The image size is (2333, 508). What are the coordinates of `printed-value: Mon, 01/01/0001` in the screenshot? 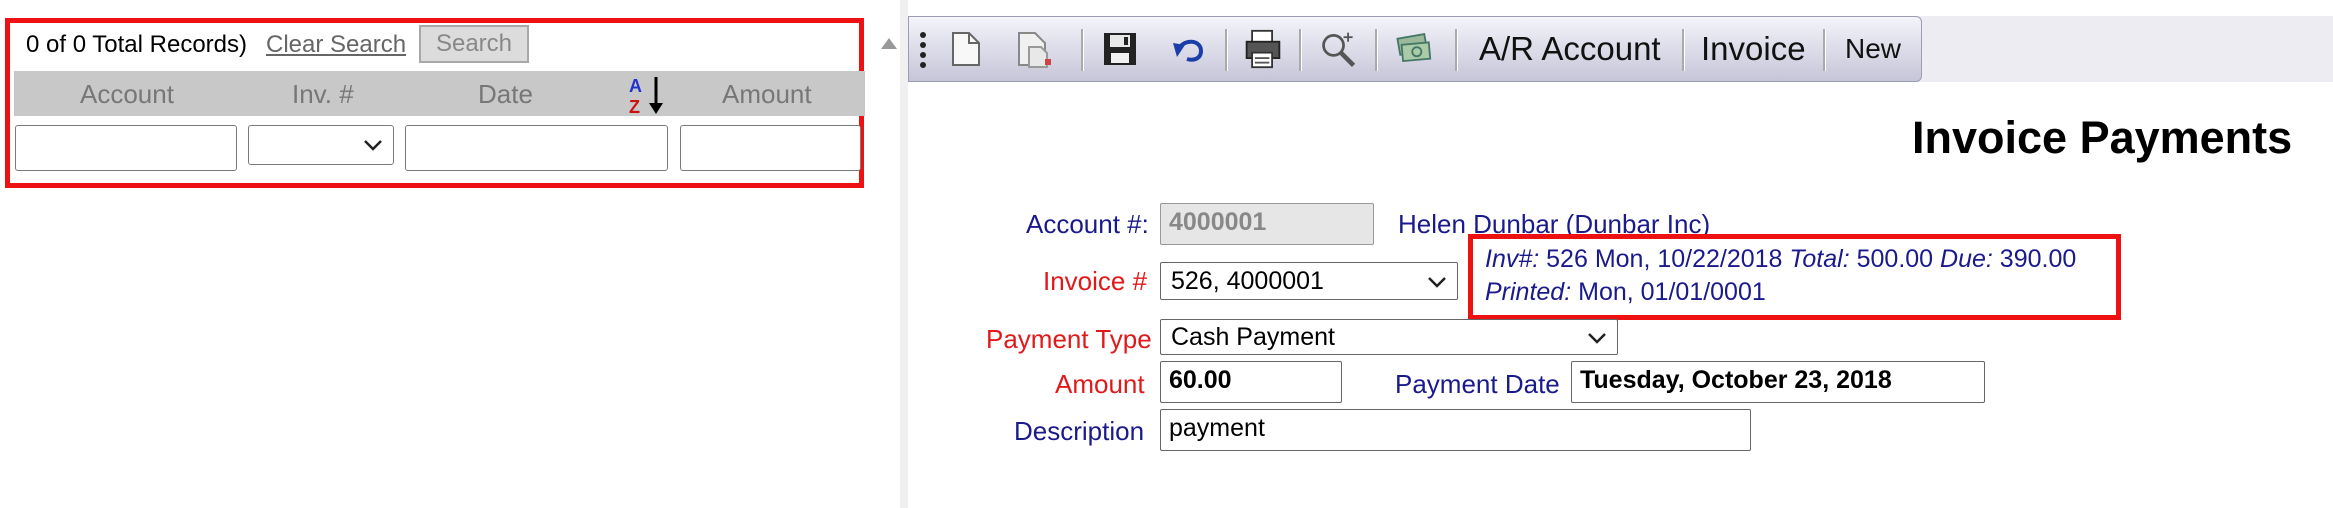 It's located at (1672, 292).